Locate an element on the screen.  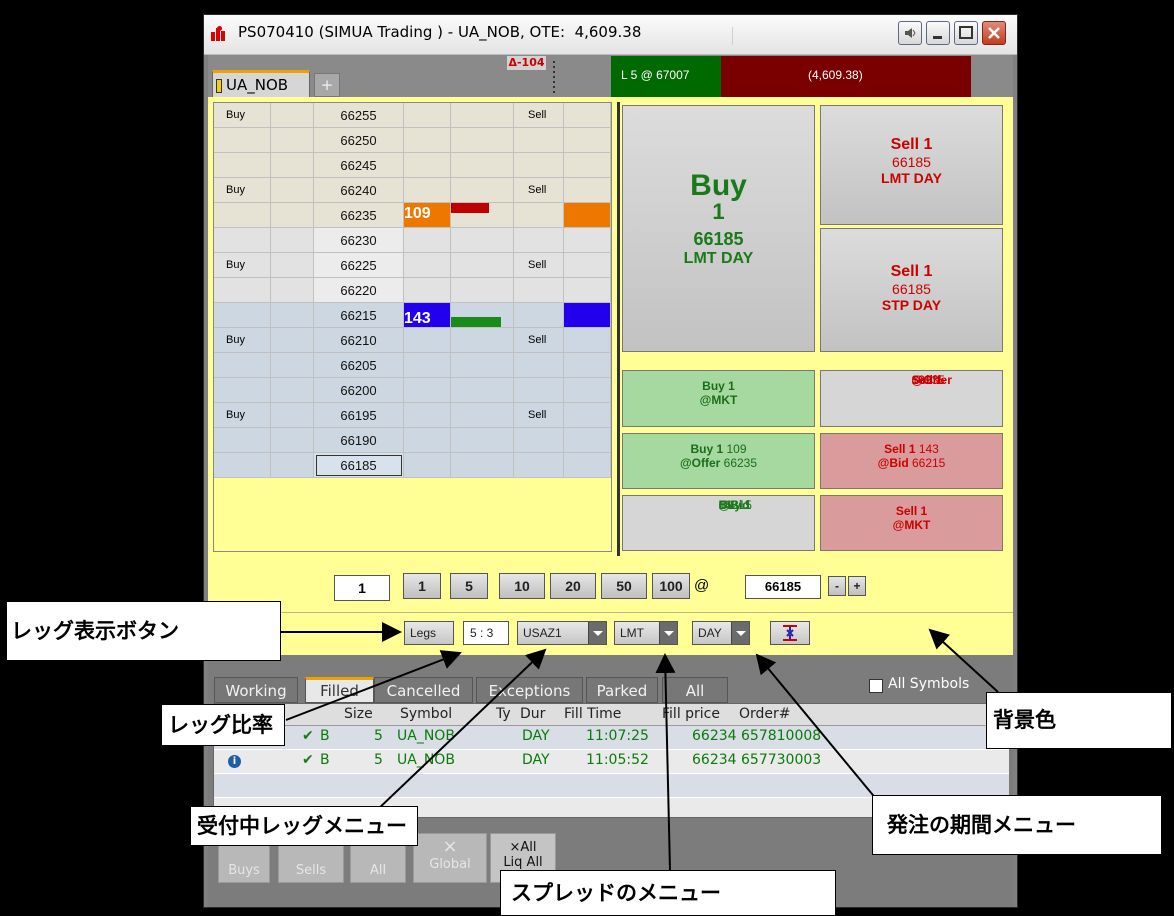
callout-spread-menu: スプレッドのメニュー is located at coordinates (668, 893).